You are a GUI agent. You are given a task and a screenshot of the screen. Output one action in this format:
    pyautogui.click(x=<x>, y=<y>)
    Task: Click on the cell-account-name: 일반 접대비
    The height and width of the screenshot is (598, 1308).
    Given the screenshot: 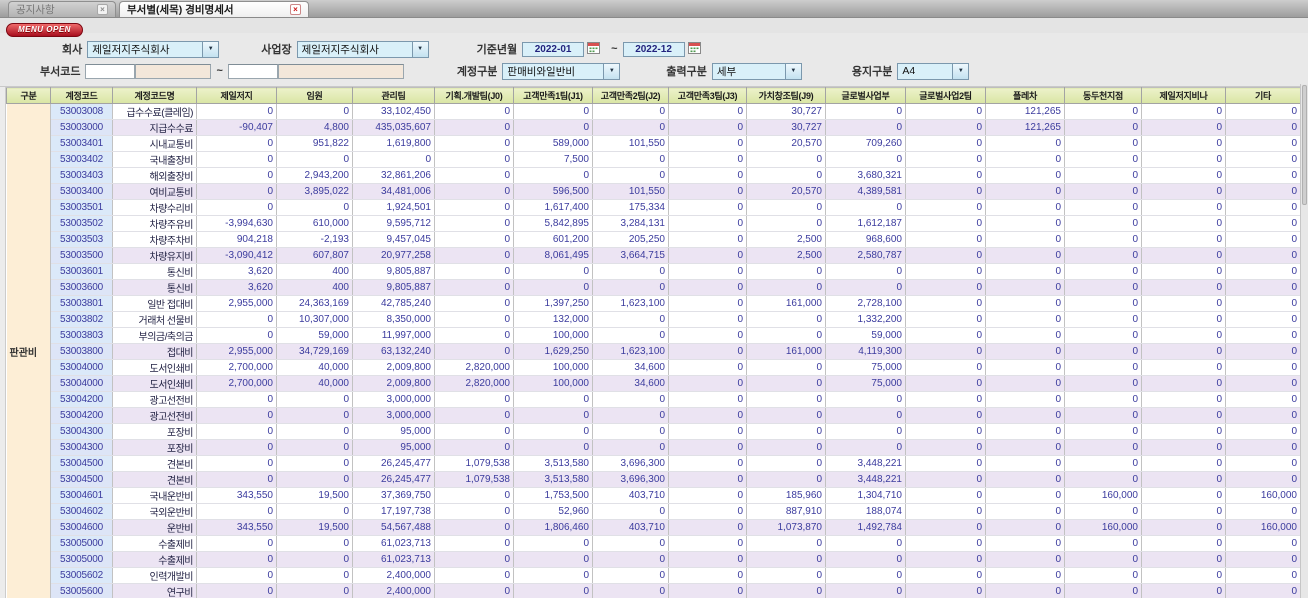 What is the action you would take?
    pyautogui.click(x=154, y=303)
    